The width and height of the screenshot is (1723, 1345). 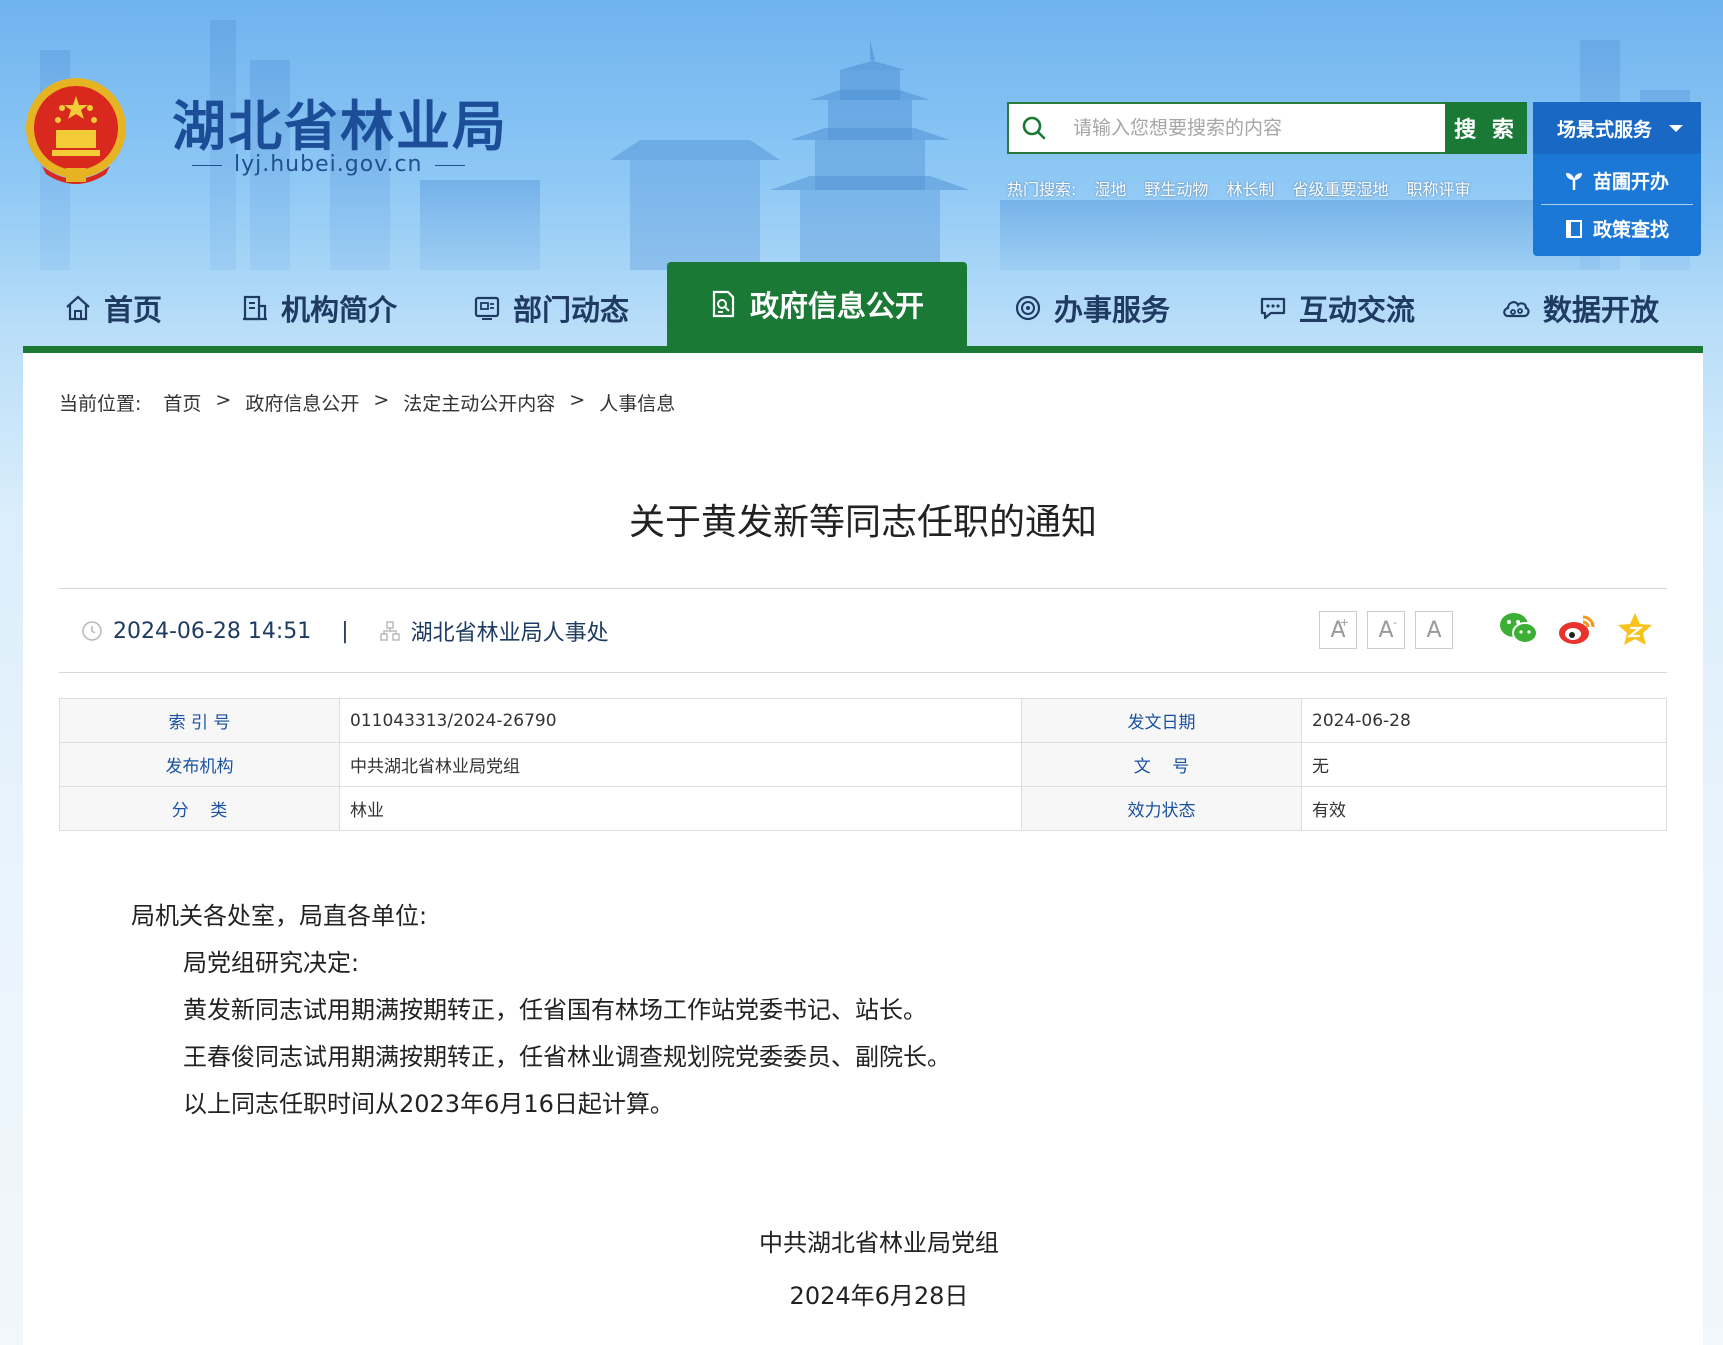 What do you see at coordinates (389, 631) in the screenshot?
I see `org-chart-icon` at bounding box center [389, 631].